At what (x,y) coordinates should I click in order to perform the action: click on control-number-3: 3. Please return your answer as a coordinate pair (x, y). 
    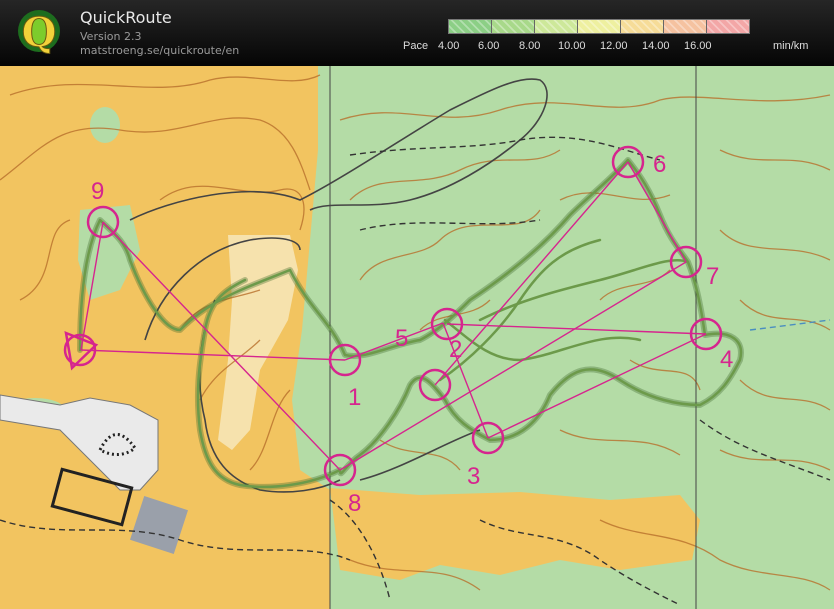
    Looking at the image, I should click on (473, 476).